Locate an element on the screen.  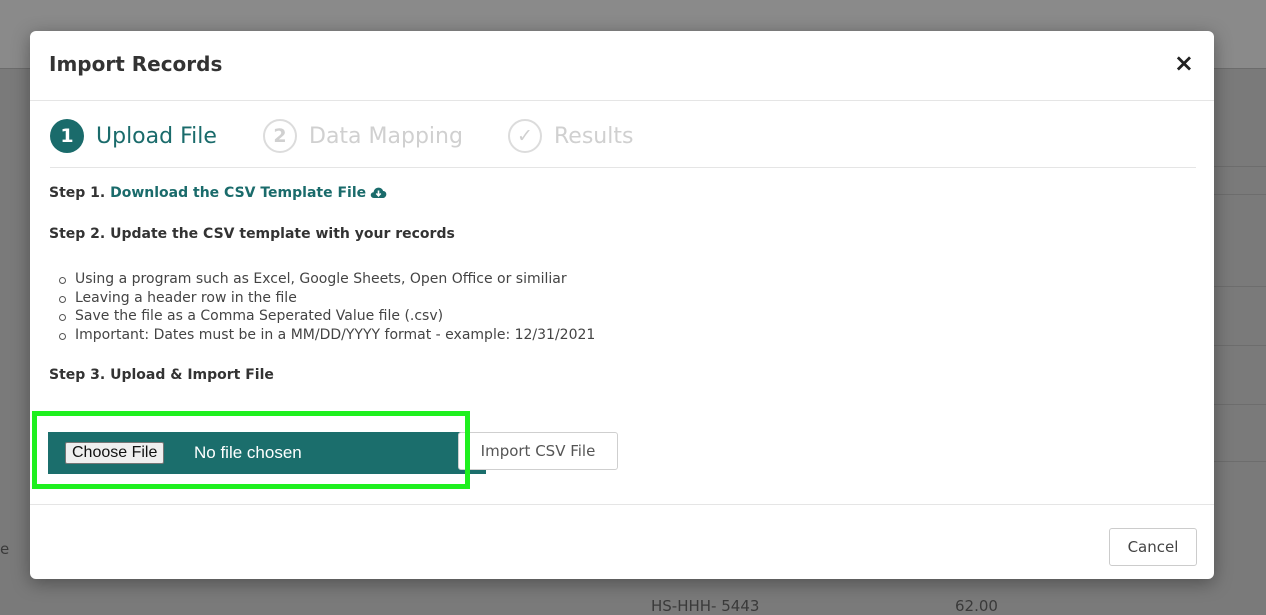
modal-header: Import Records × is located at coordinates (622, 66).